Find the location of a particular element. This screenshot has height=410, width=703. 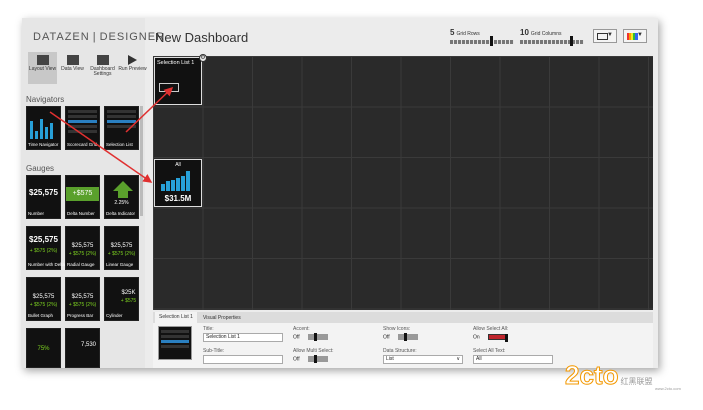

chevron-down-icon: ∨ is located at coordinates (458, 359).